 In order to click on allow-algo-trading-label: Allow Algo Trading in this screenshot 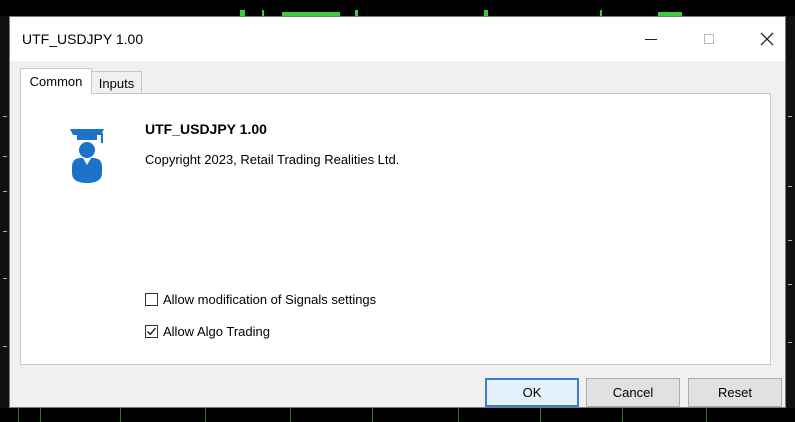, I will do `click(216, 331)`.